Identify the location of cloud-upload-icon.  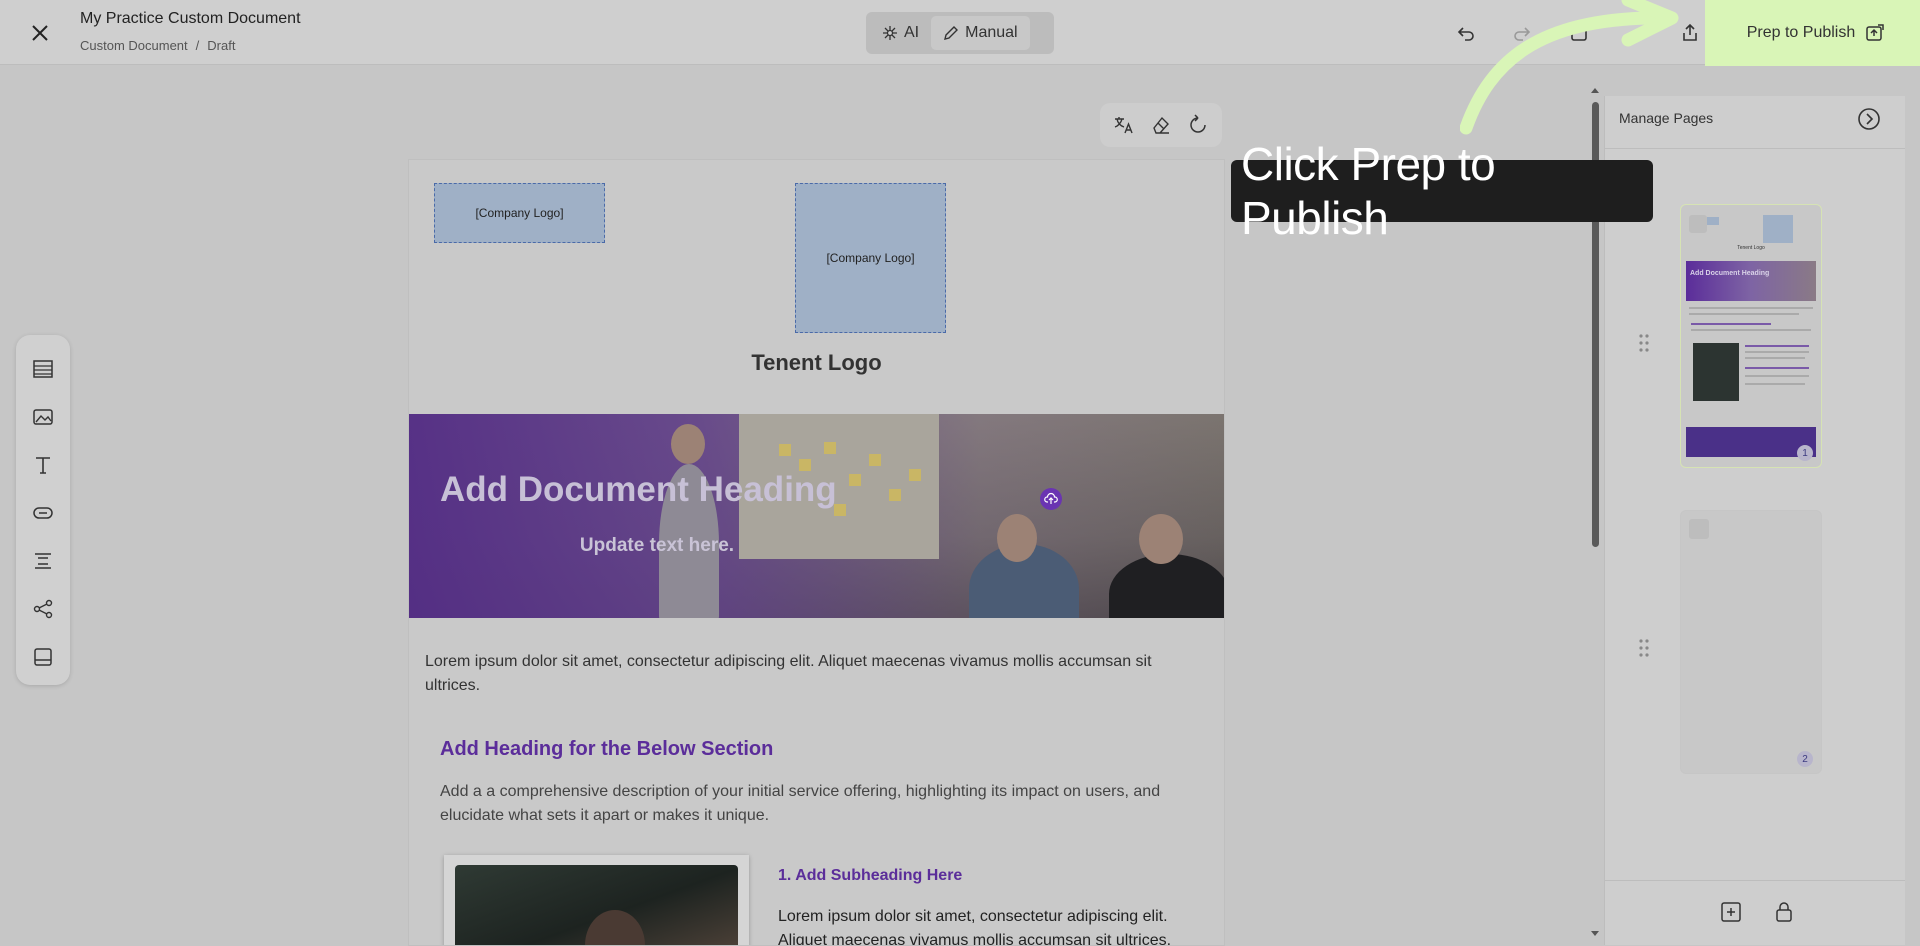
(1051, 498).